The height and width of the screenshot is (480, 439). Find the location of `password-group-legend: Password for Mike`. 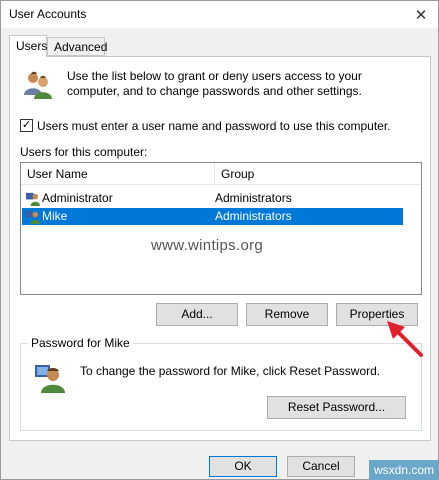

password-group-legend: Password for Mike is located at coordinates (80, 343).